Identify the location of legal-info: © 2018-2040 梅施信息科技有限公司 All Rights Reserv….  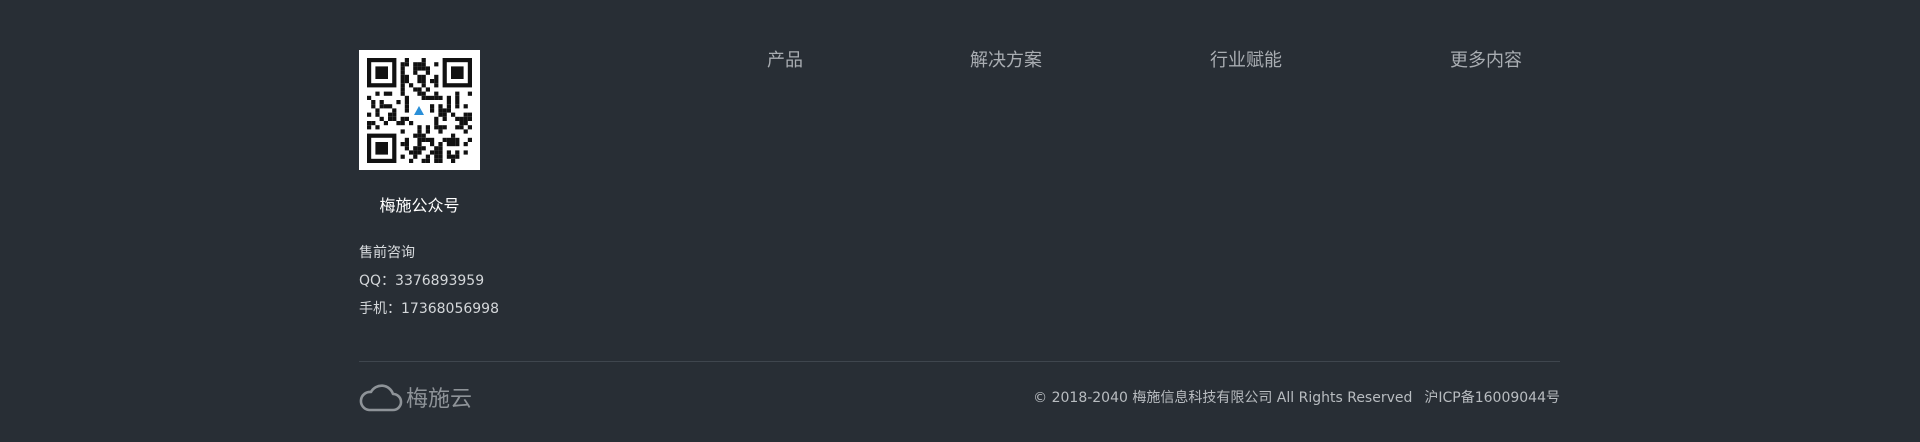
(1296, 397).